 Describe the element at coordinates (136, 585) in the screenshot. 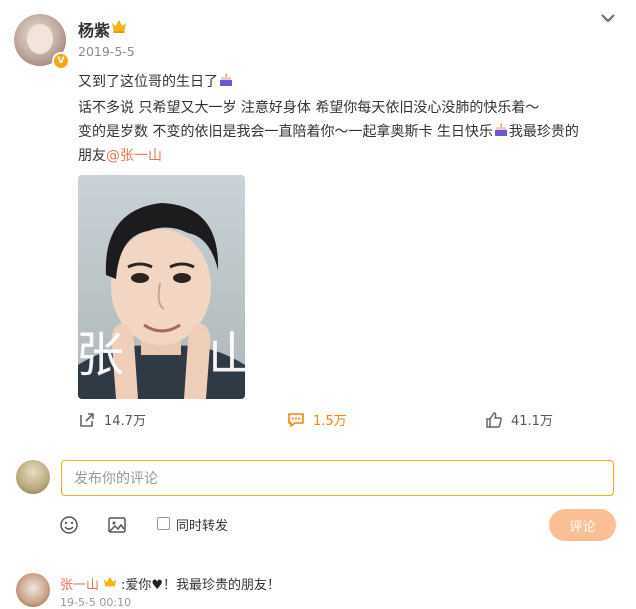

I see `comment-text-part: :爱你` at that location.